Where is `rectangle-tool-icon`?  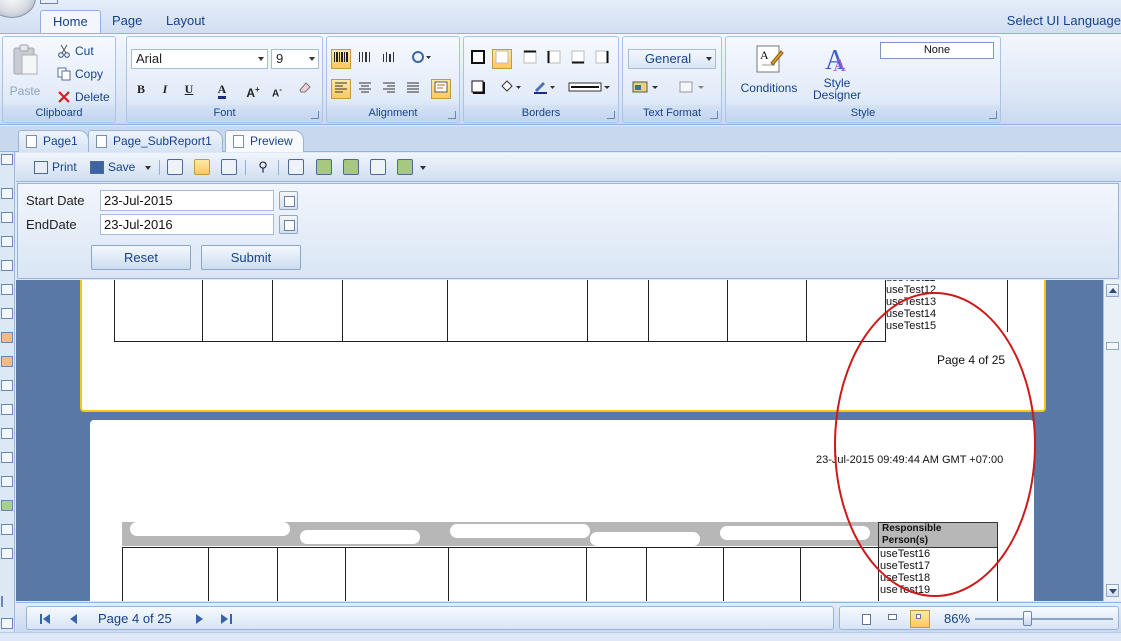 rectangle-tool-icon is located at coordinates (7, 385).